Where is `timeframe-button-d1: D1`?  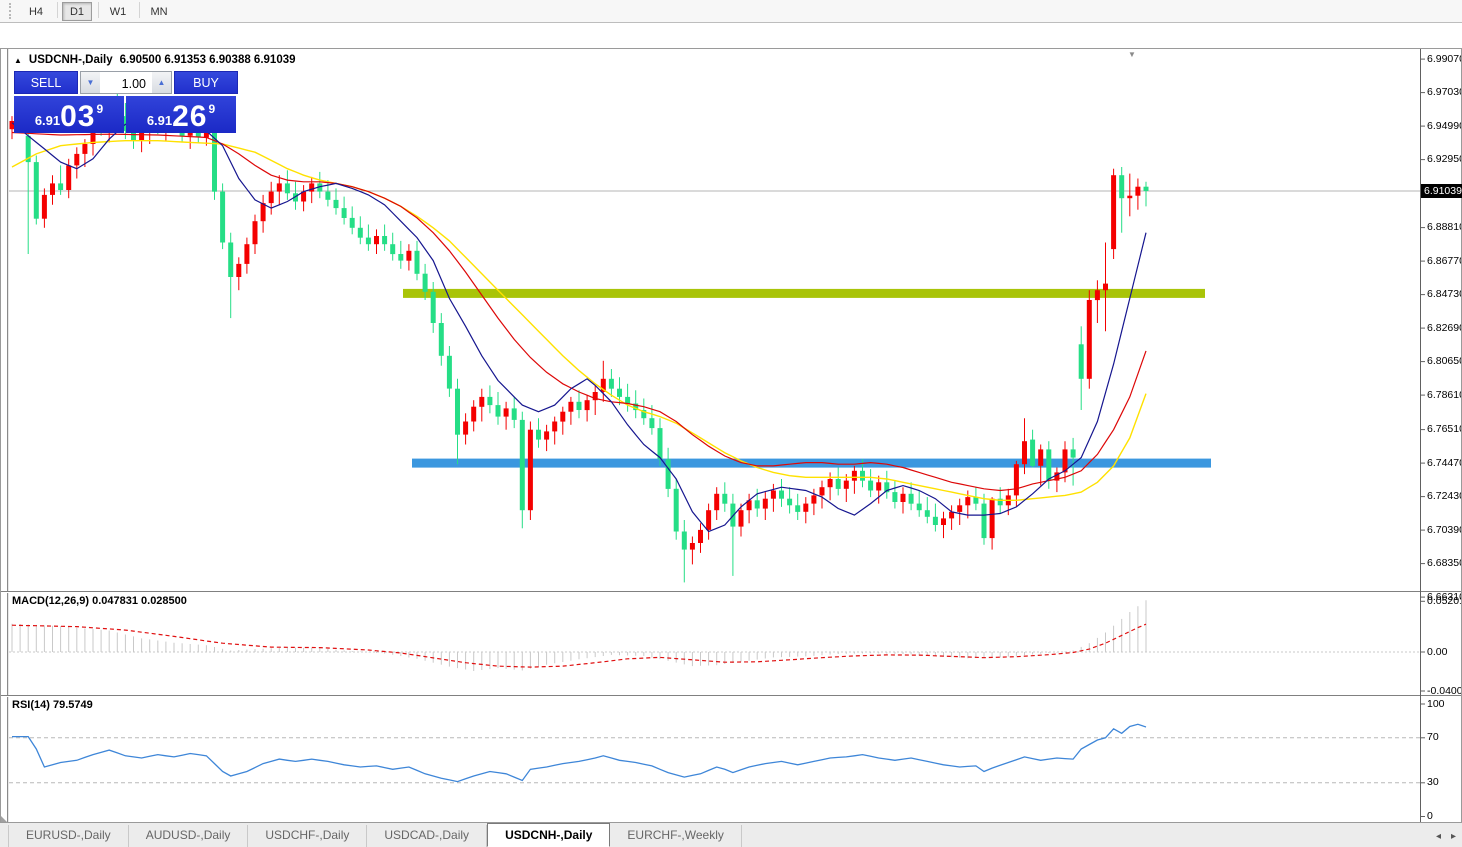 timeframe-button-d1: D1 is located at coordinates (77, 11).